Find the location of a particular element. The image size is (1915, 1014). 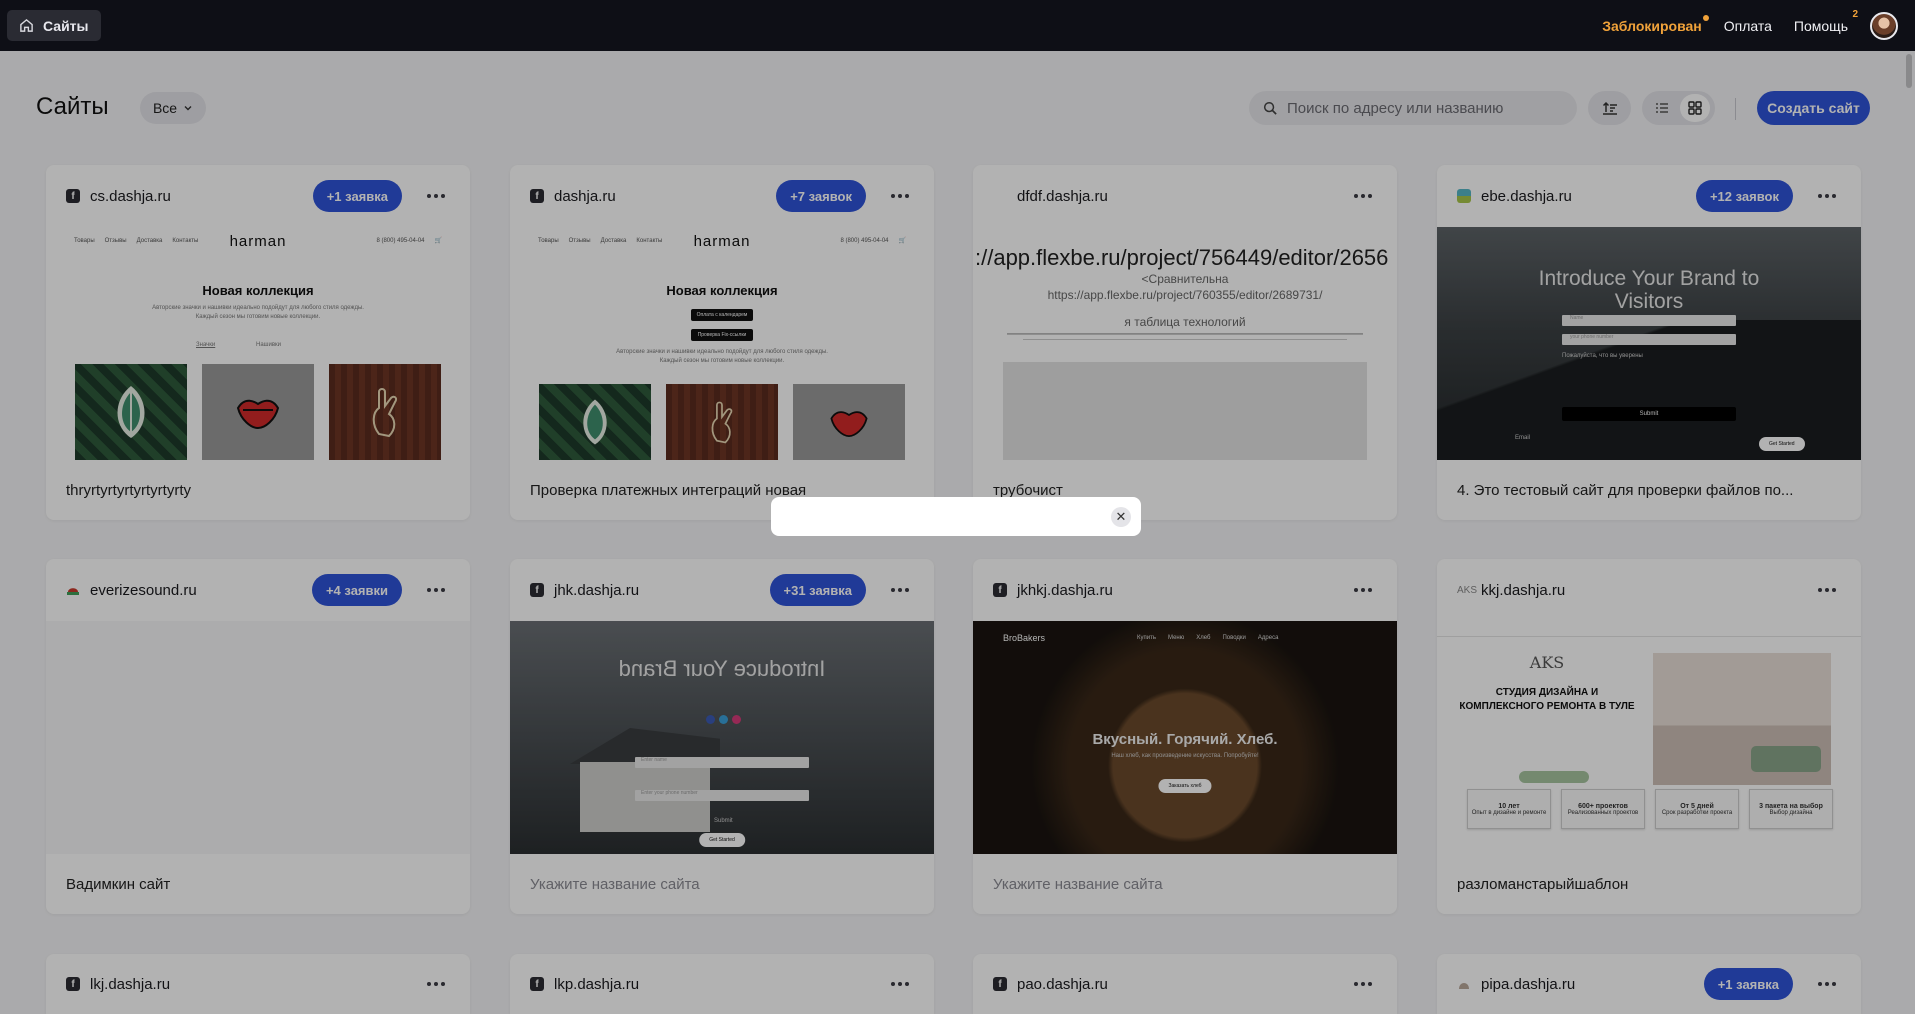

help-link: Помощь 2 is located at coordinates (1825, 21).